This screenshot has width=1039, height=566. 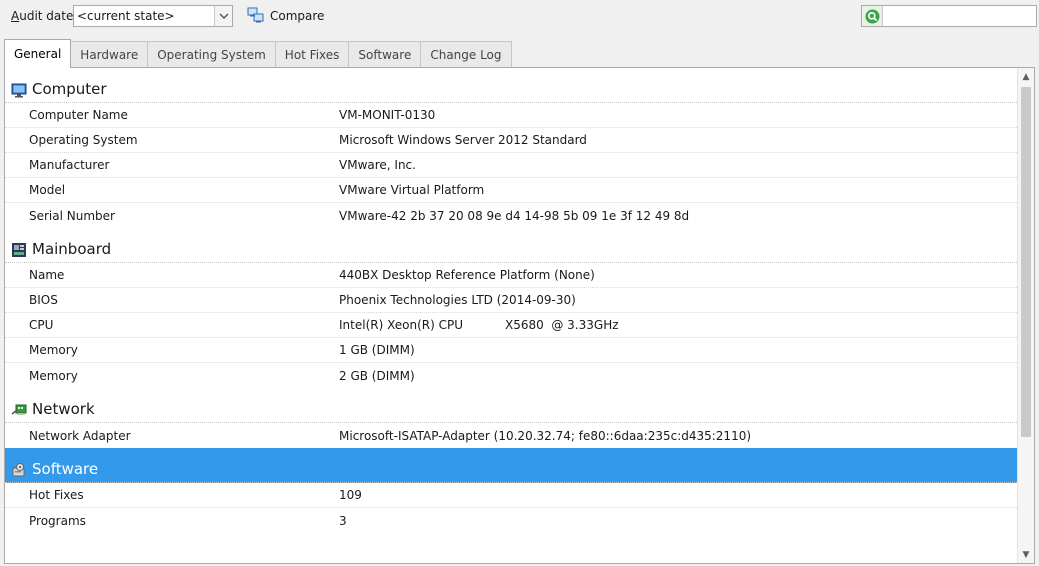 What do you see at coordinates (256, 16) in the screenshot?
I see `compare-icon` at bounding box center [256, 16].